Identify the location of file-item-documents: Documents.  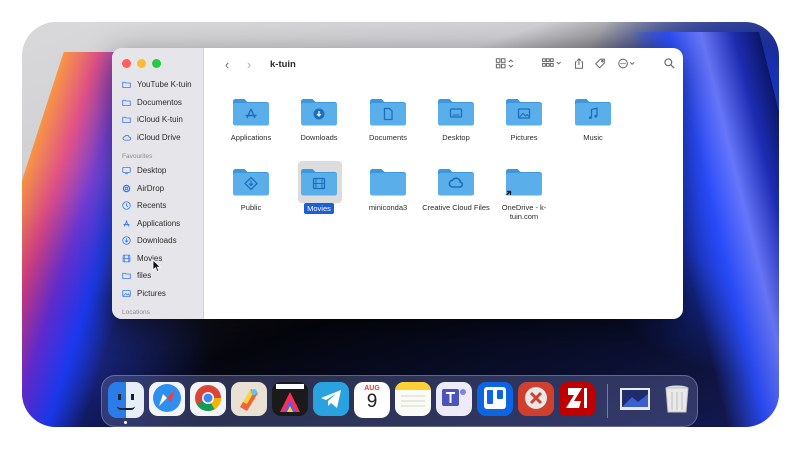
(388, 119).